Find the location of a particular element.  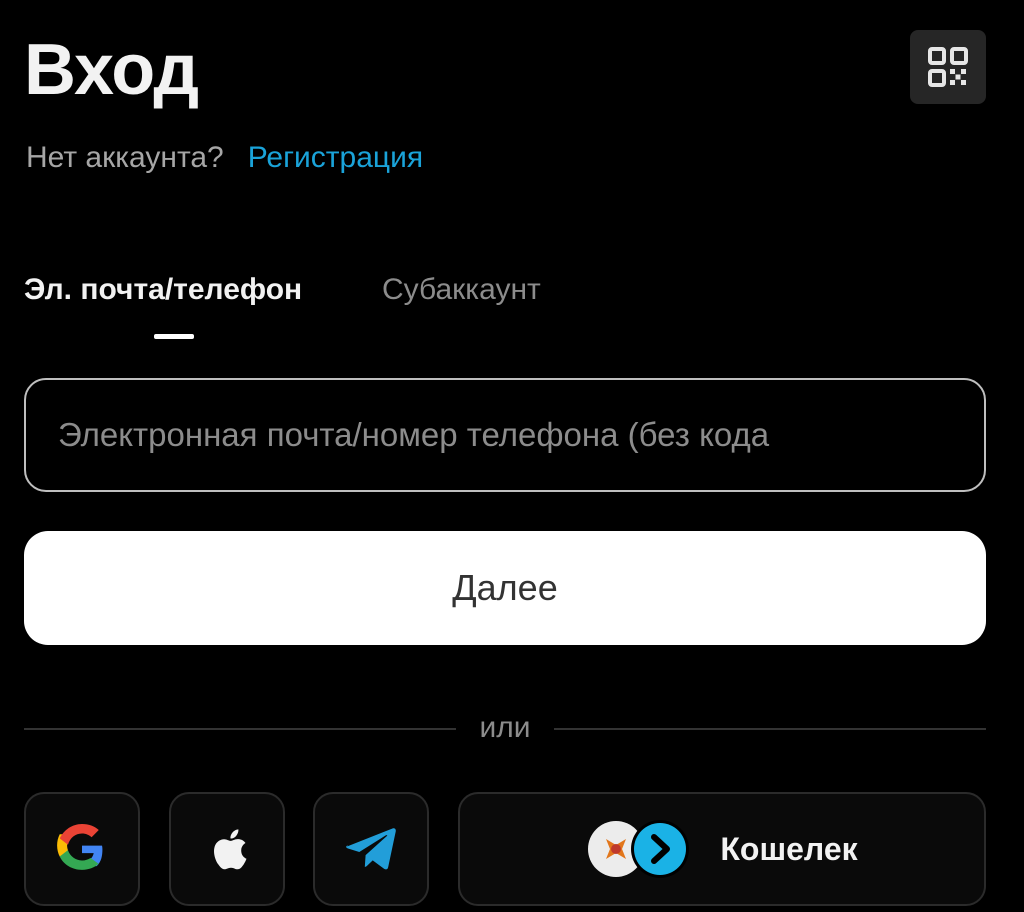

tab-email-phone: Эл. почта/телефон is located at coordinates (163, 290).